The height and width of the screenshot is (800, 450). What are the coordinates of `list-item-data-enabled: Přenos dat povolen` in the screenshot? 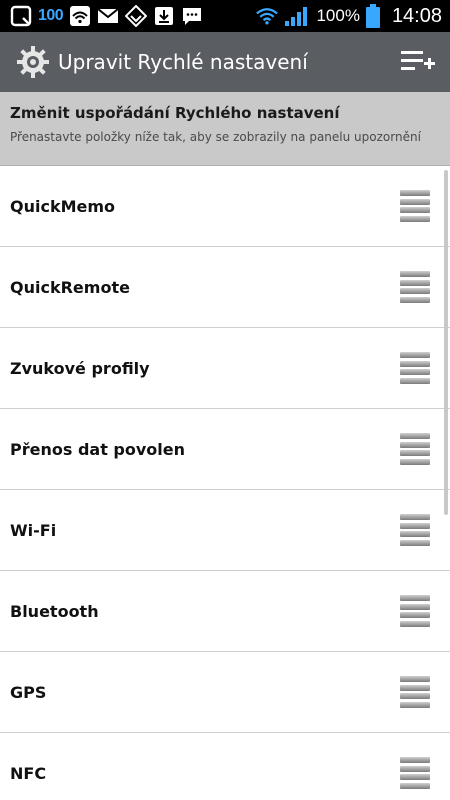 It's located at (225, 449).